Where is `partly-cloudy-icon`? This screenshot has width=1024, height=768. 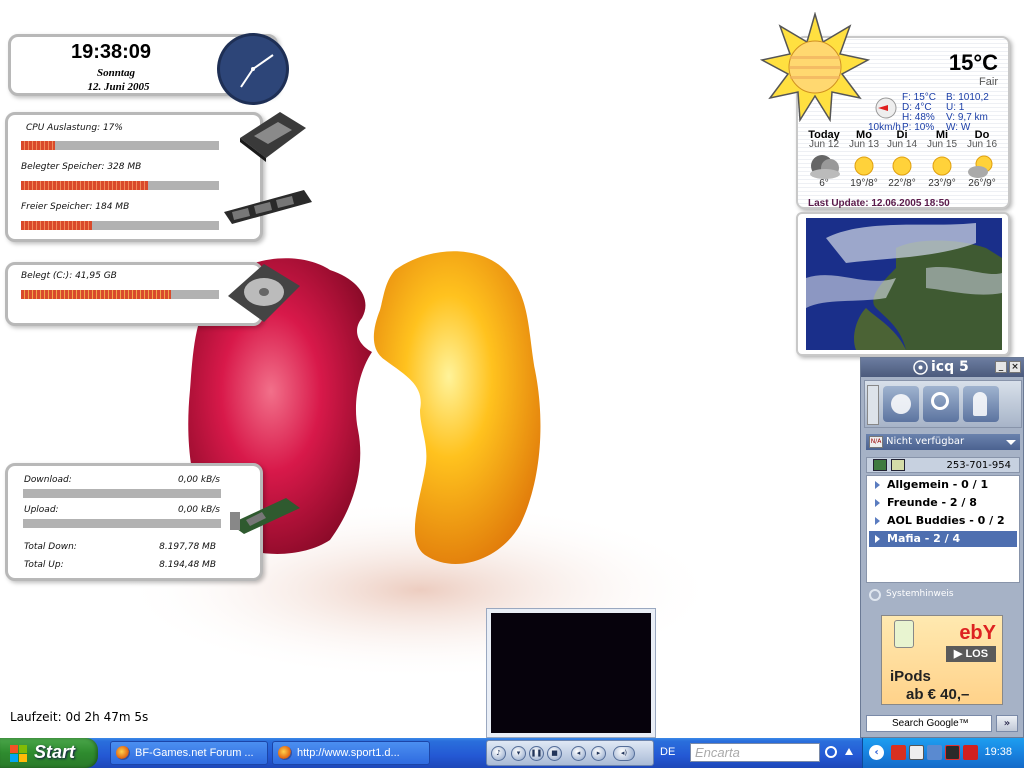
partly-cloudy-icon is located at coordinates (980, 166).